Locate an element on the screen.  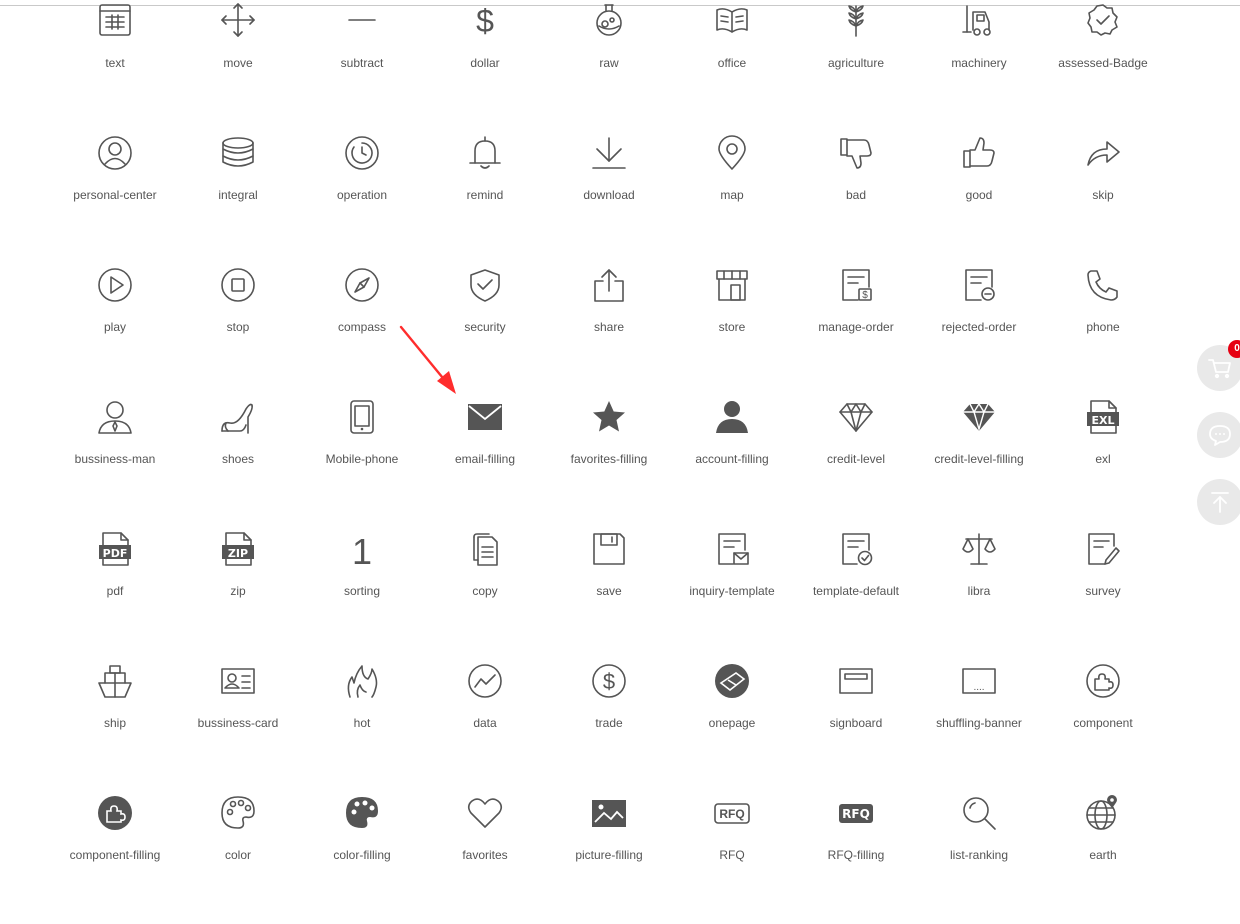
icon-cell-map: map is located at coordinates (732, 198).